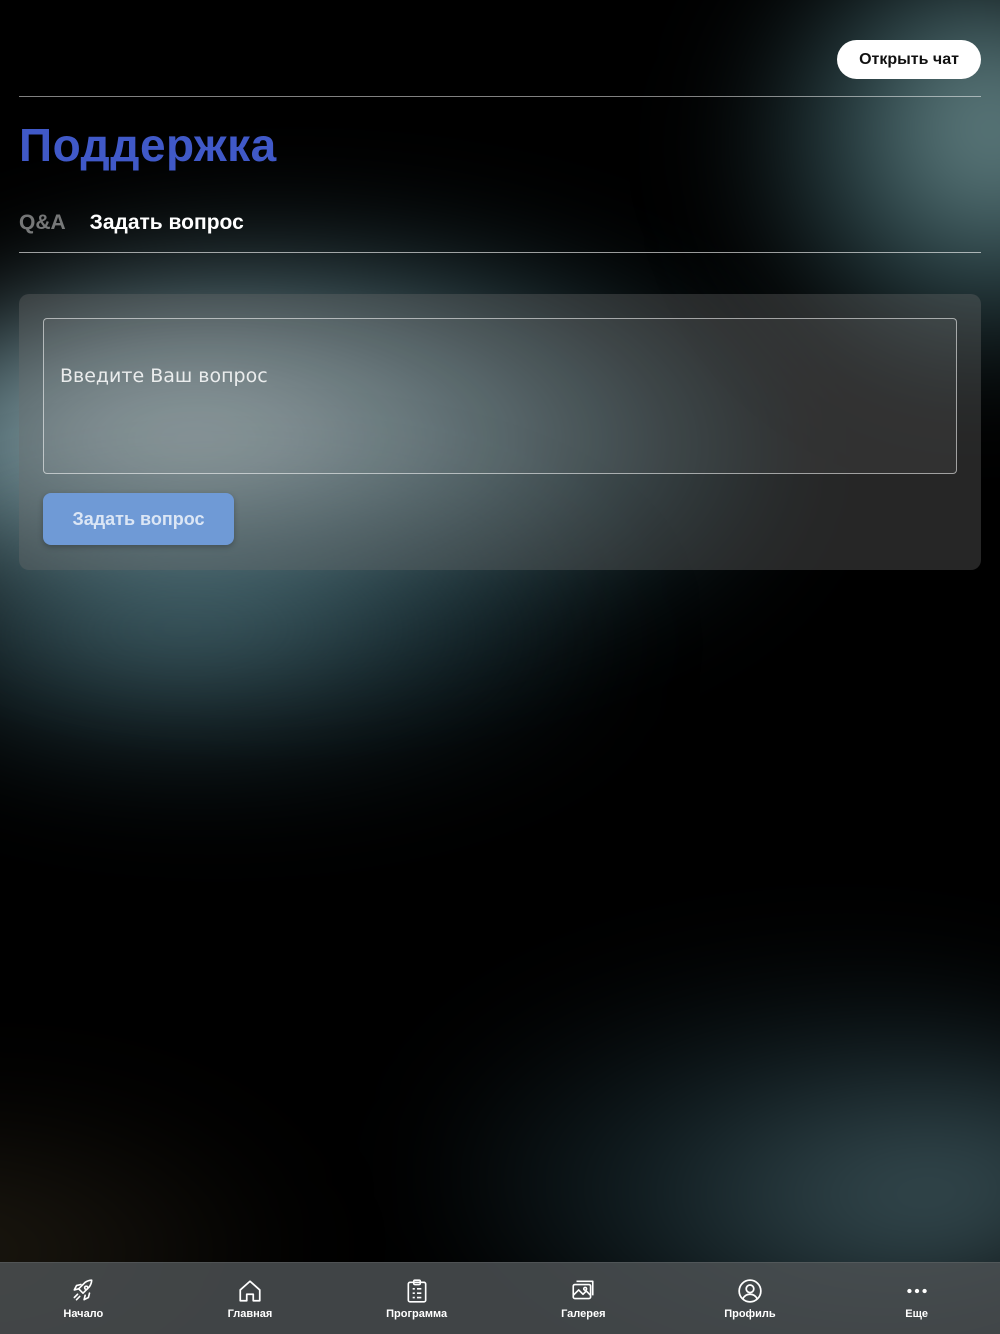 This screenshot has width=1000, height=1334. I want to click on gallery-icon, so click(583, 1289).